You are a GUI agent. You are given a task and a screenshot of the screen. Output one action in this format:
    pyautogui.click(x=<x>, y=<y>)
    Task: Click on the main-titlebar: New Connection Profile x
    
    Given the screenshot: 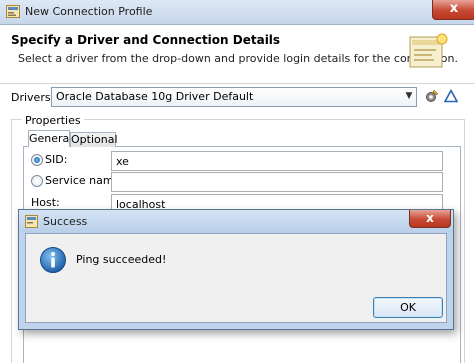 What is the action you would take?
    pyautogui.click(x=237, y=12)
    